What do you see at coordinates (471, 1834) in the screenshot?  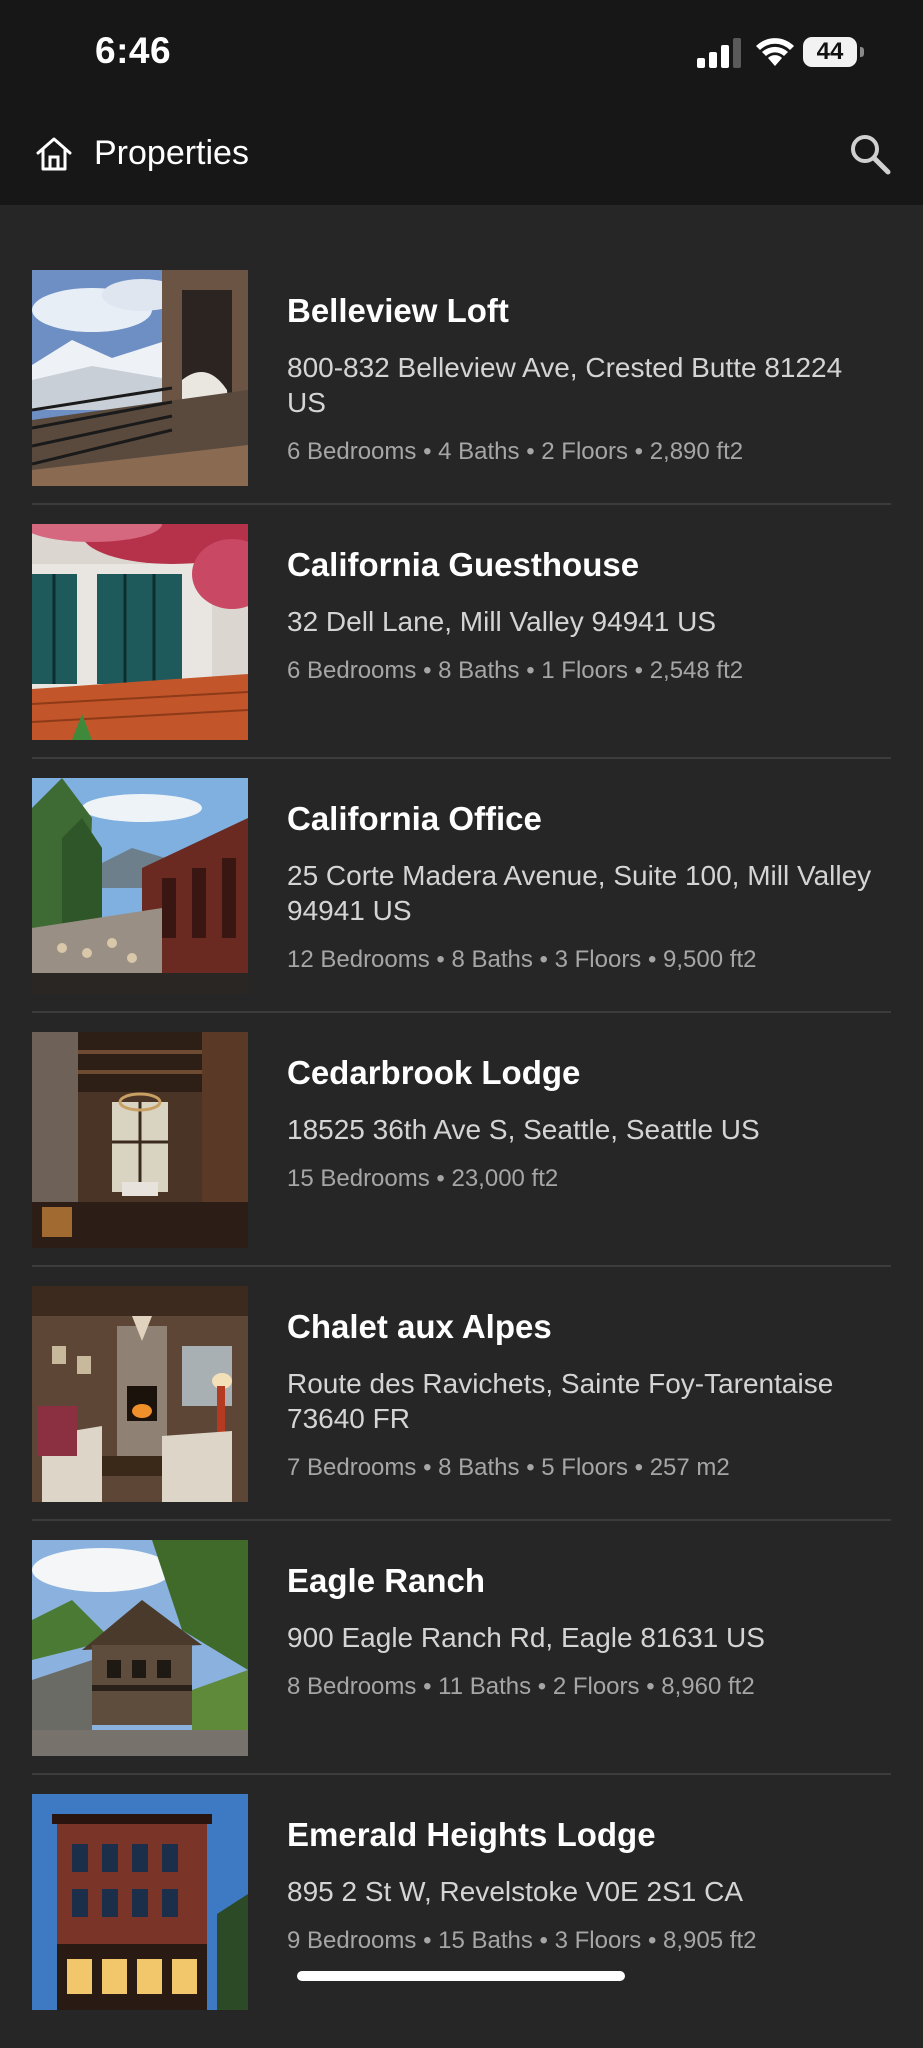 I see `property-name: Emerald Heights Lodge` at bounding box center [471, 1834].